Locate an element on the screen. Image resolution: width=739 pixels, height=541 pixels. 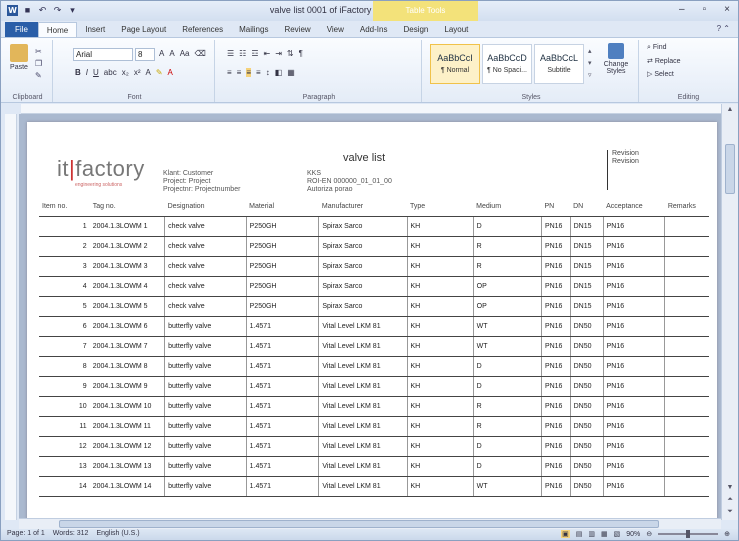
draft-icon: ▧ is located at coordinates (617, 534).